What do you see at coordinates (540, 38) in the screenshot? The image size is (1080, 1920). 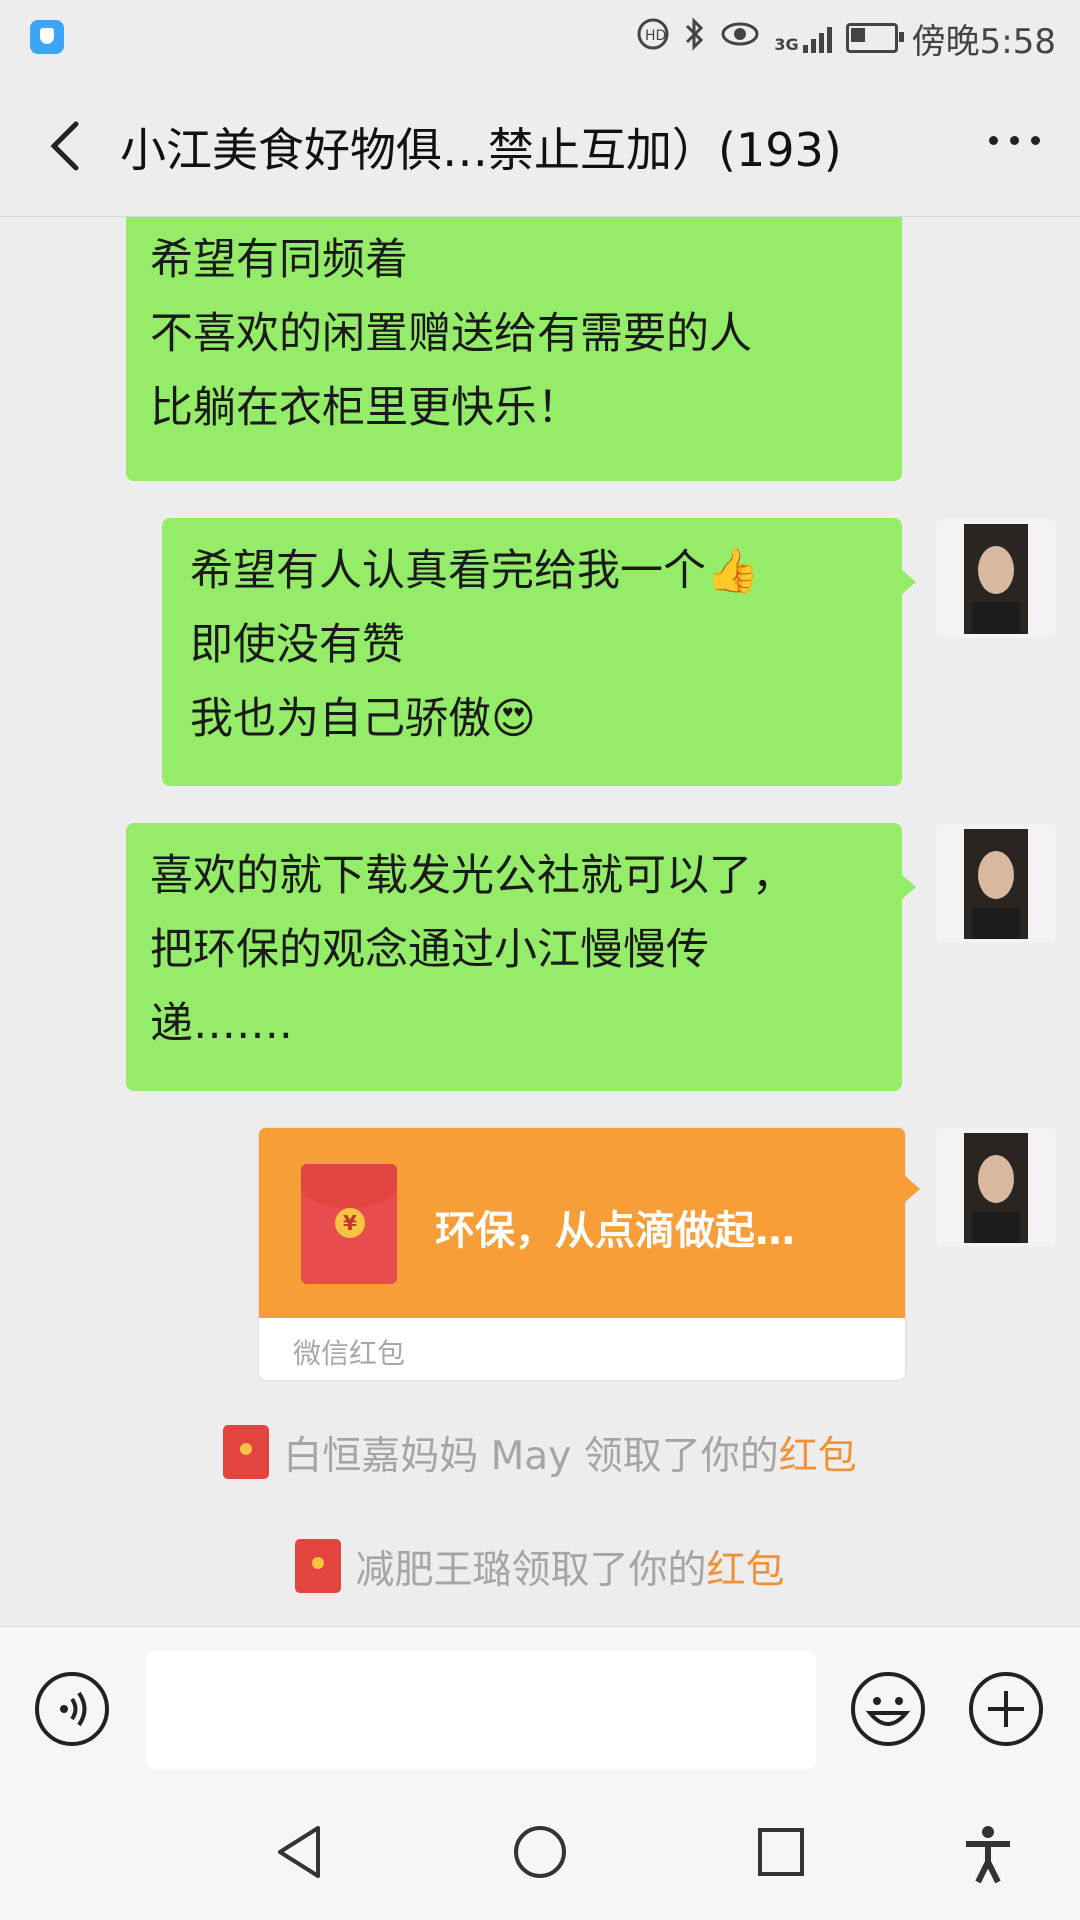 I see `status-bar: HD 3G 傍晚5:58` at bounding box center [540, 38].